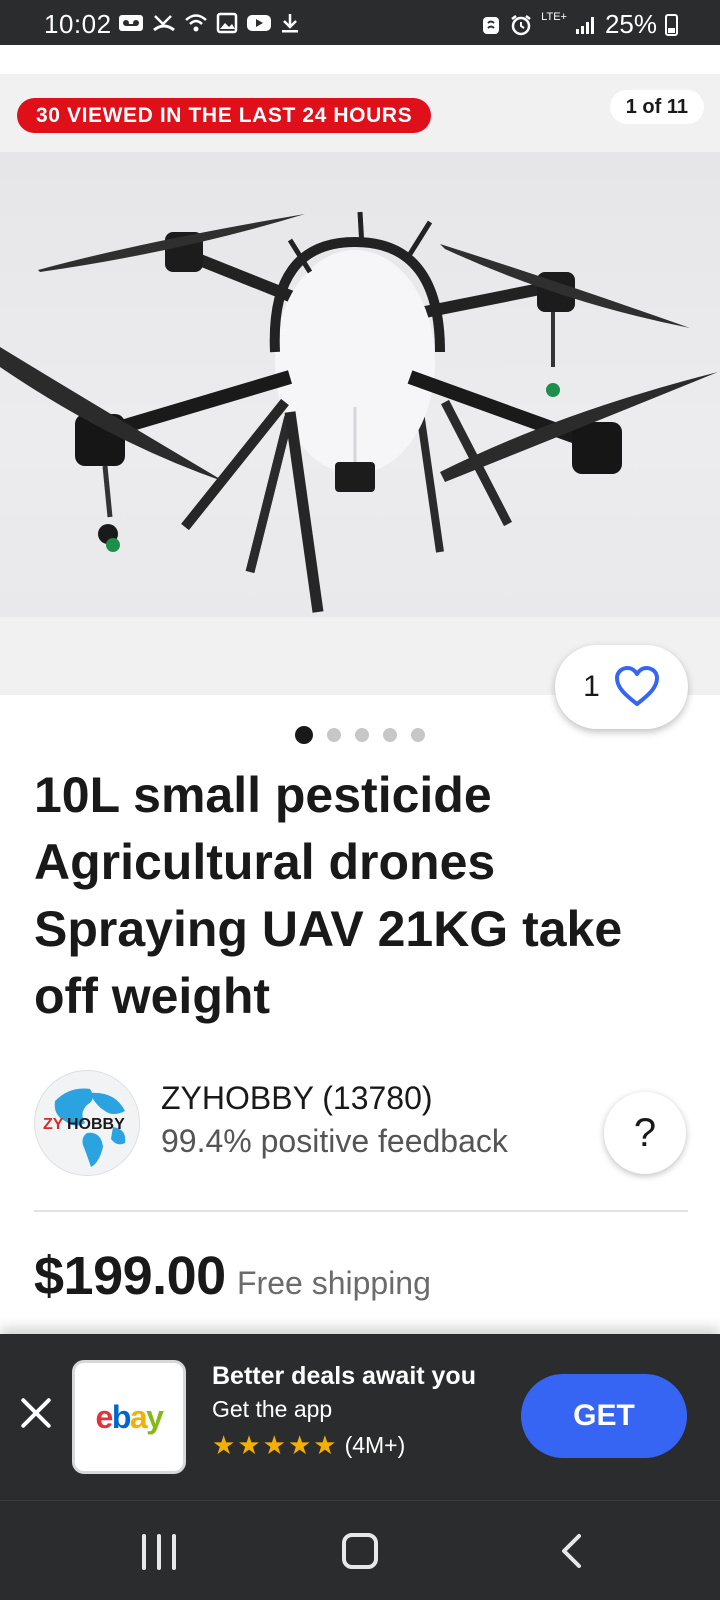  What do you see at coordinates (630, 24) in the screenshot?
I see `battery-percent: 25%` at bounding box center [630, 24].